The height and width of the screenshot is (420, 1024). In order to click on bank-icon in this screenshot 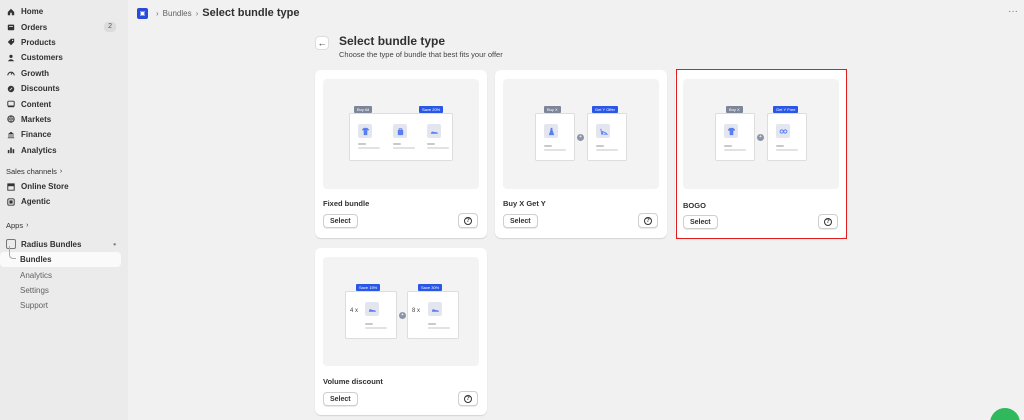, I will do `click(11, 135)`.